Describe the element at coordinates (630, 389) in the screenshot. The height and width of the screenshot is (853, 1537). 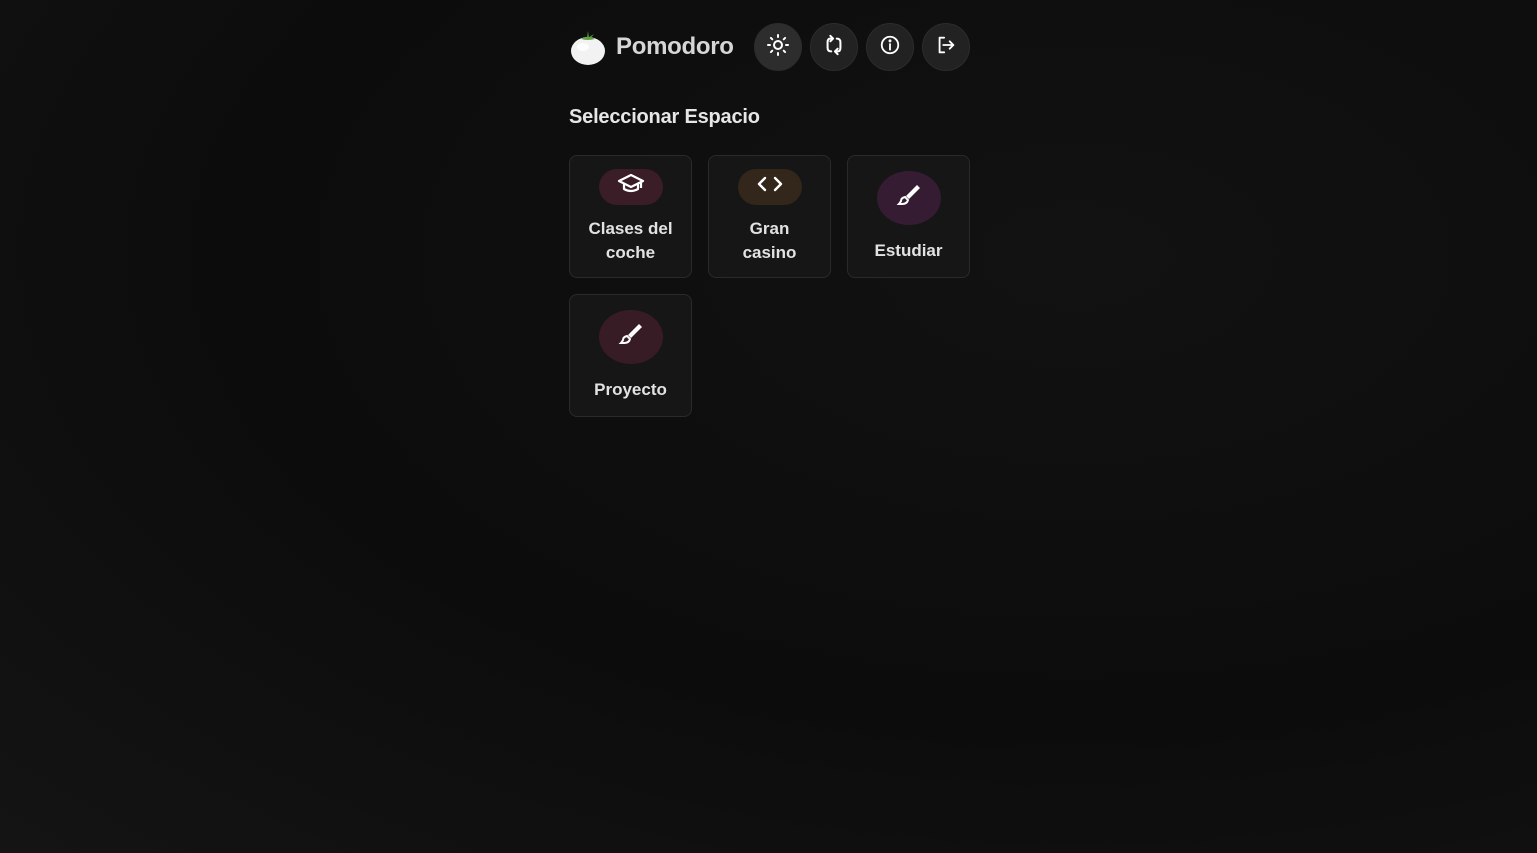
I see `space-label: Proyecto` at that location.